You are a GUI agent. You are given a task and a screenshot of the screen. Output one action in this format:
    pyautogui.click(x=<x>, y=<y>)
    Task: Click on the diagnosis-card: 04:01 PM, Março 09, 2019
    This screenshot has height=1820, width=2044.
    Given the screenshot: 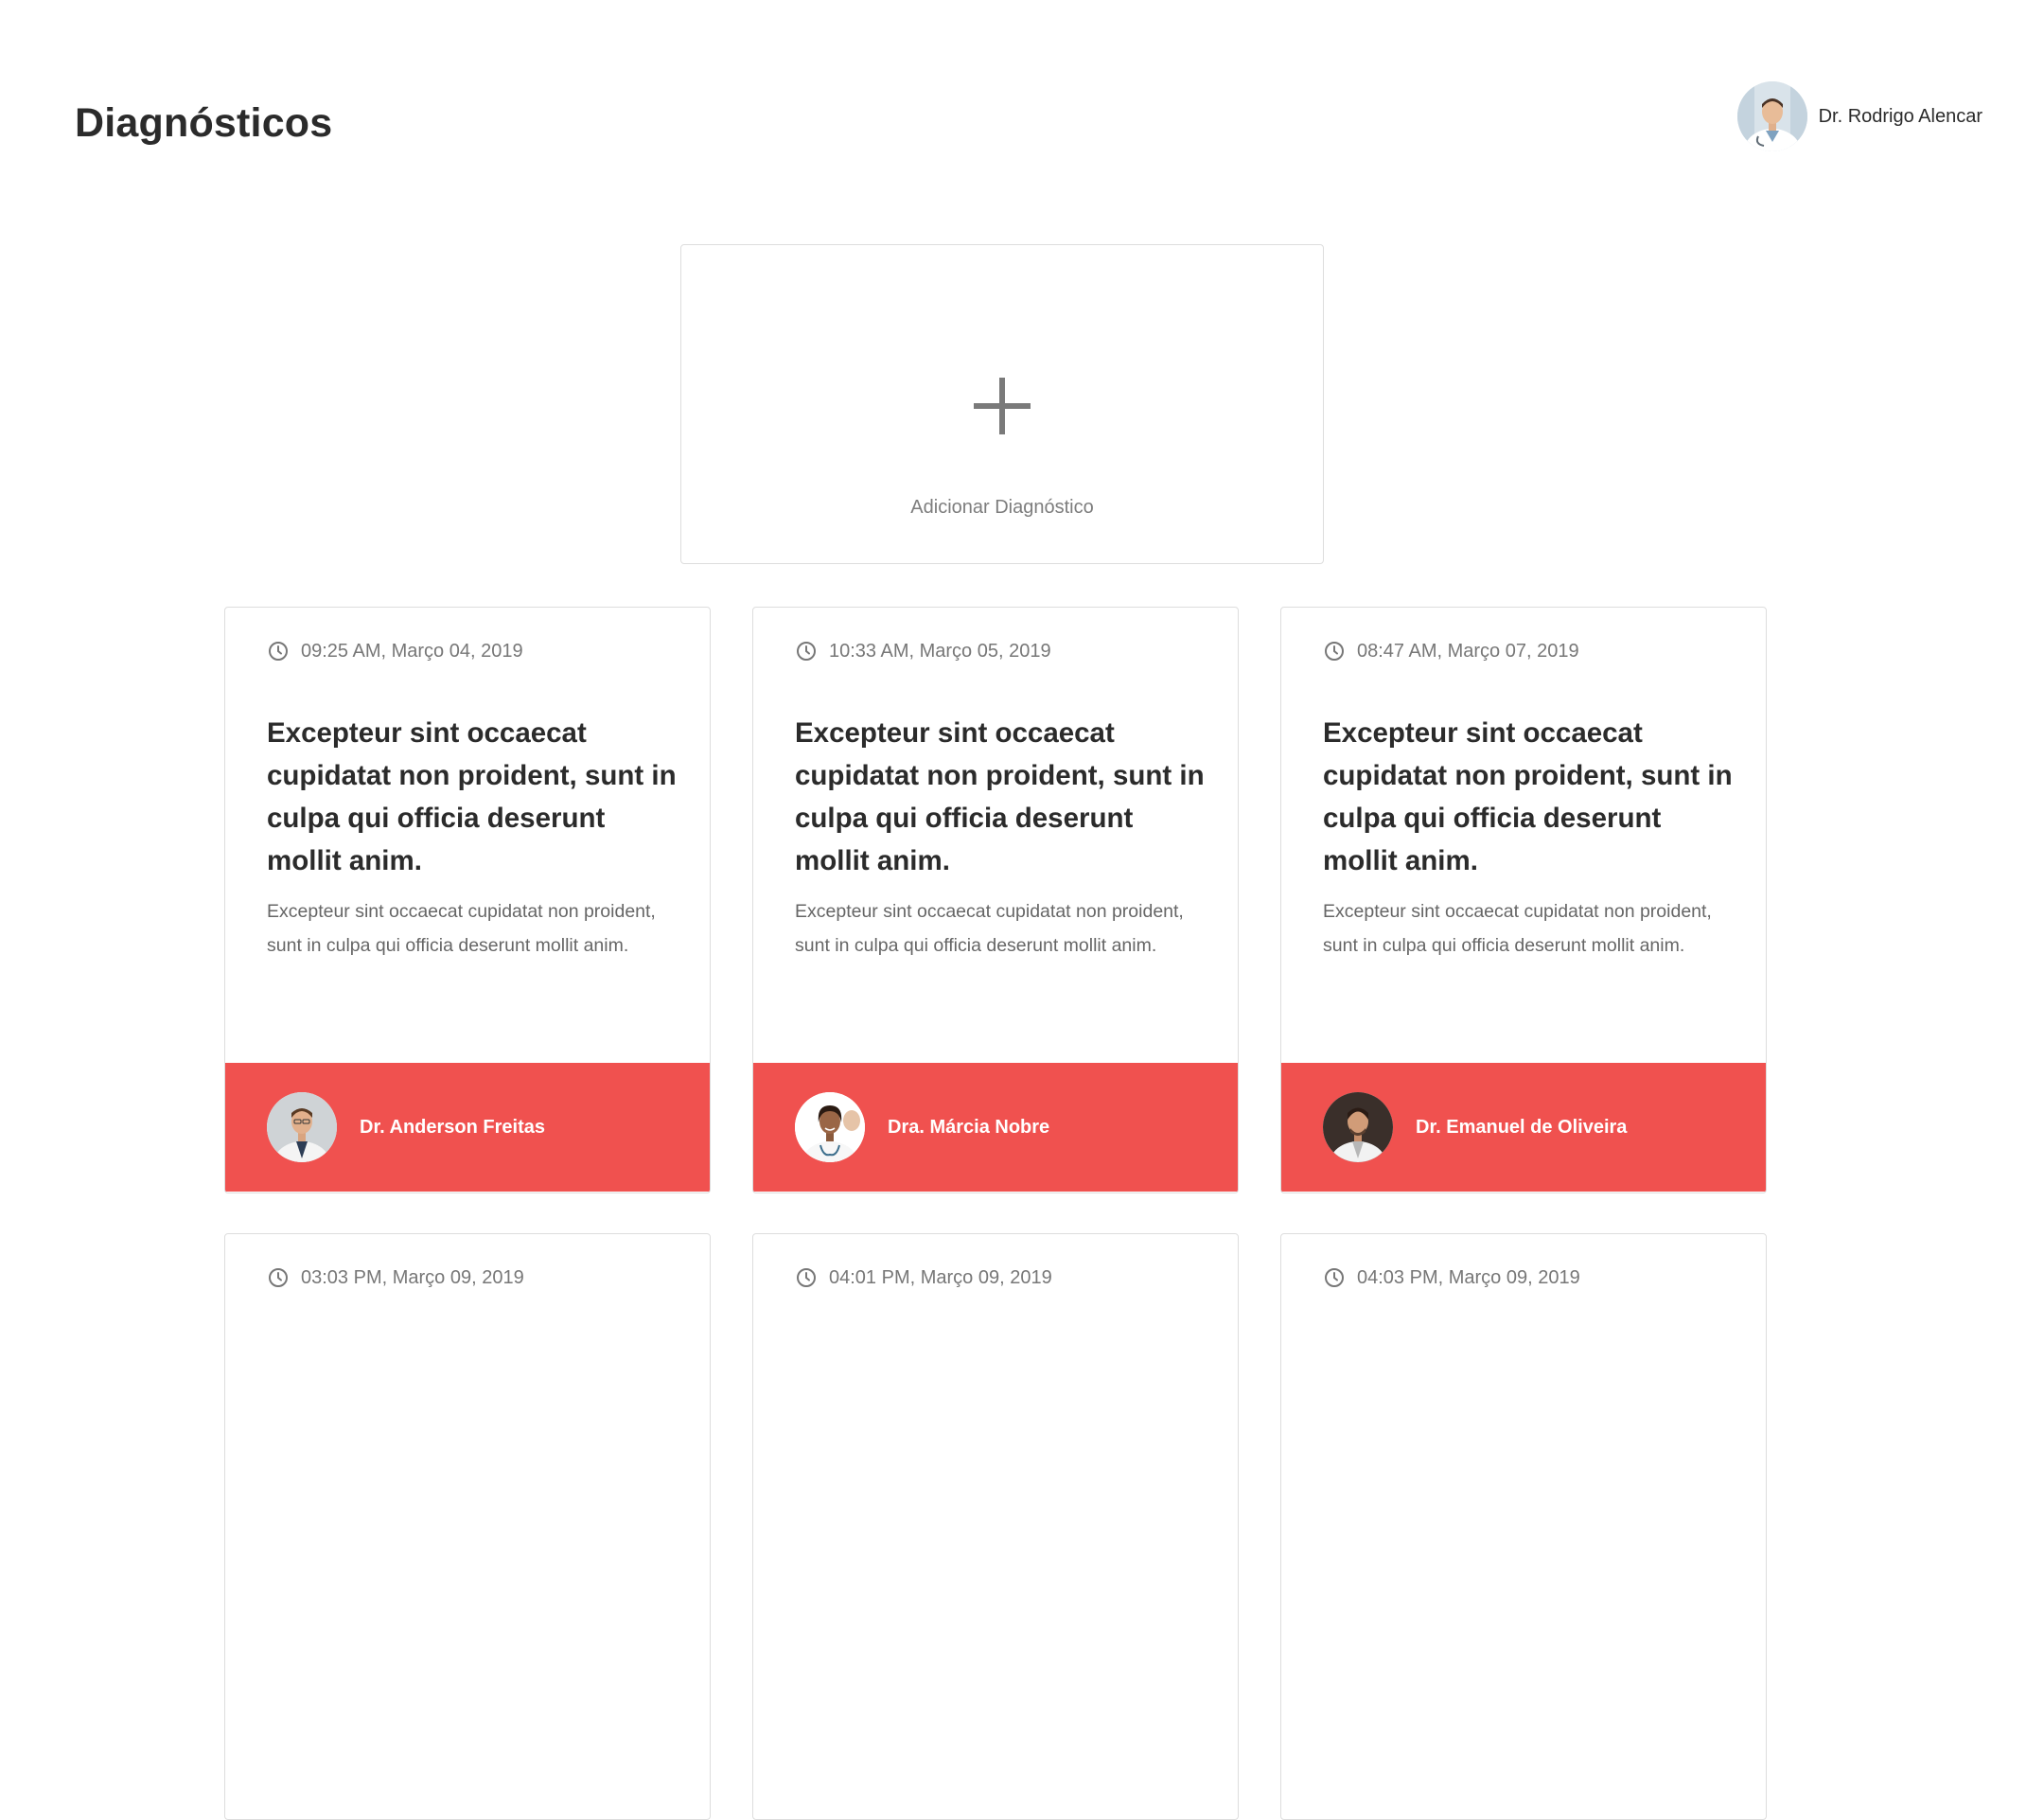 What is the action you would take?
    pyautogui.click(x=995, y=1526)
    